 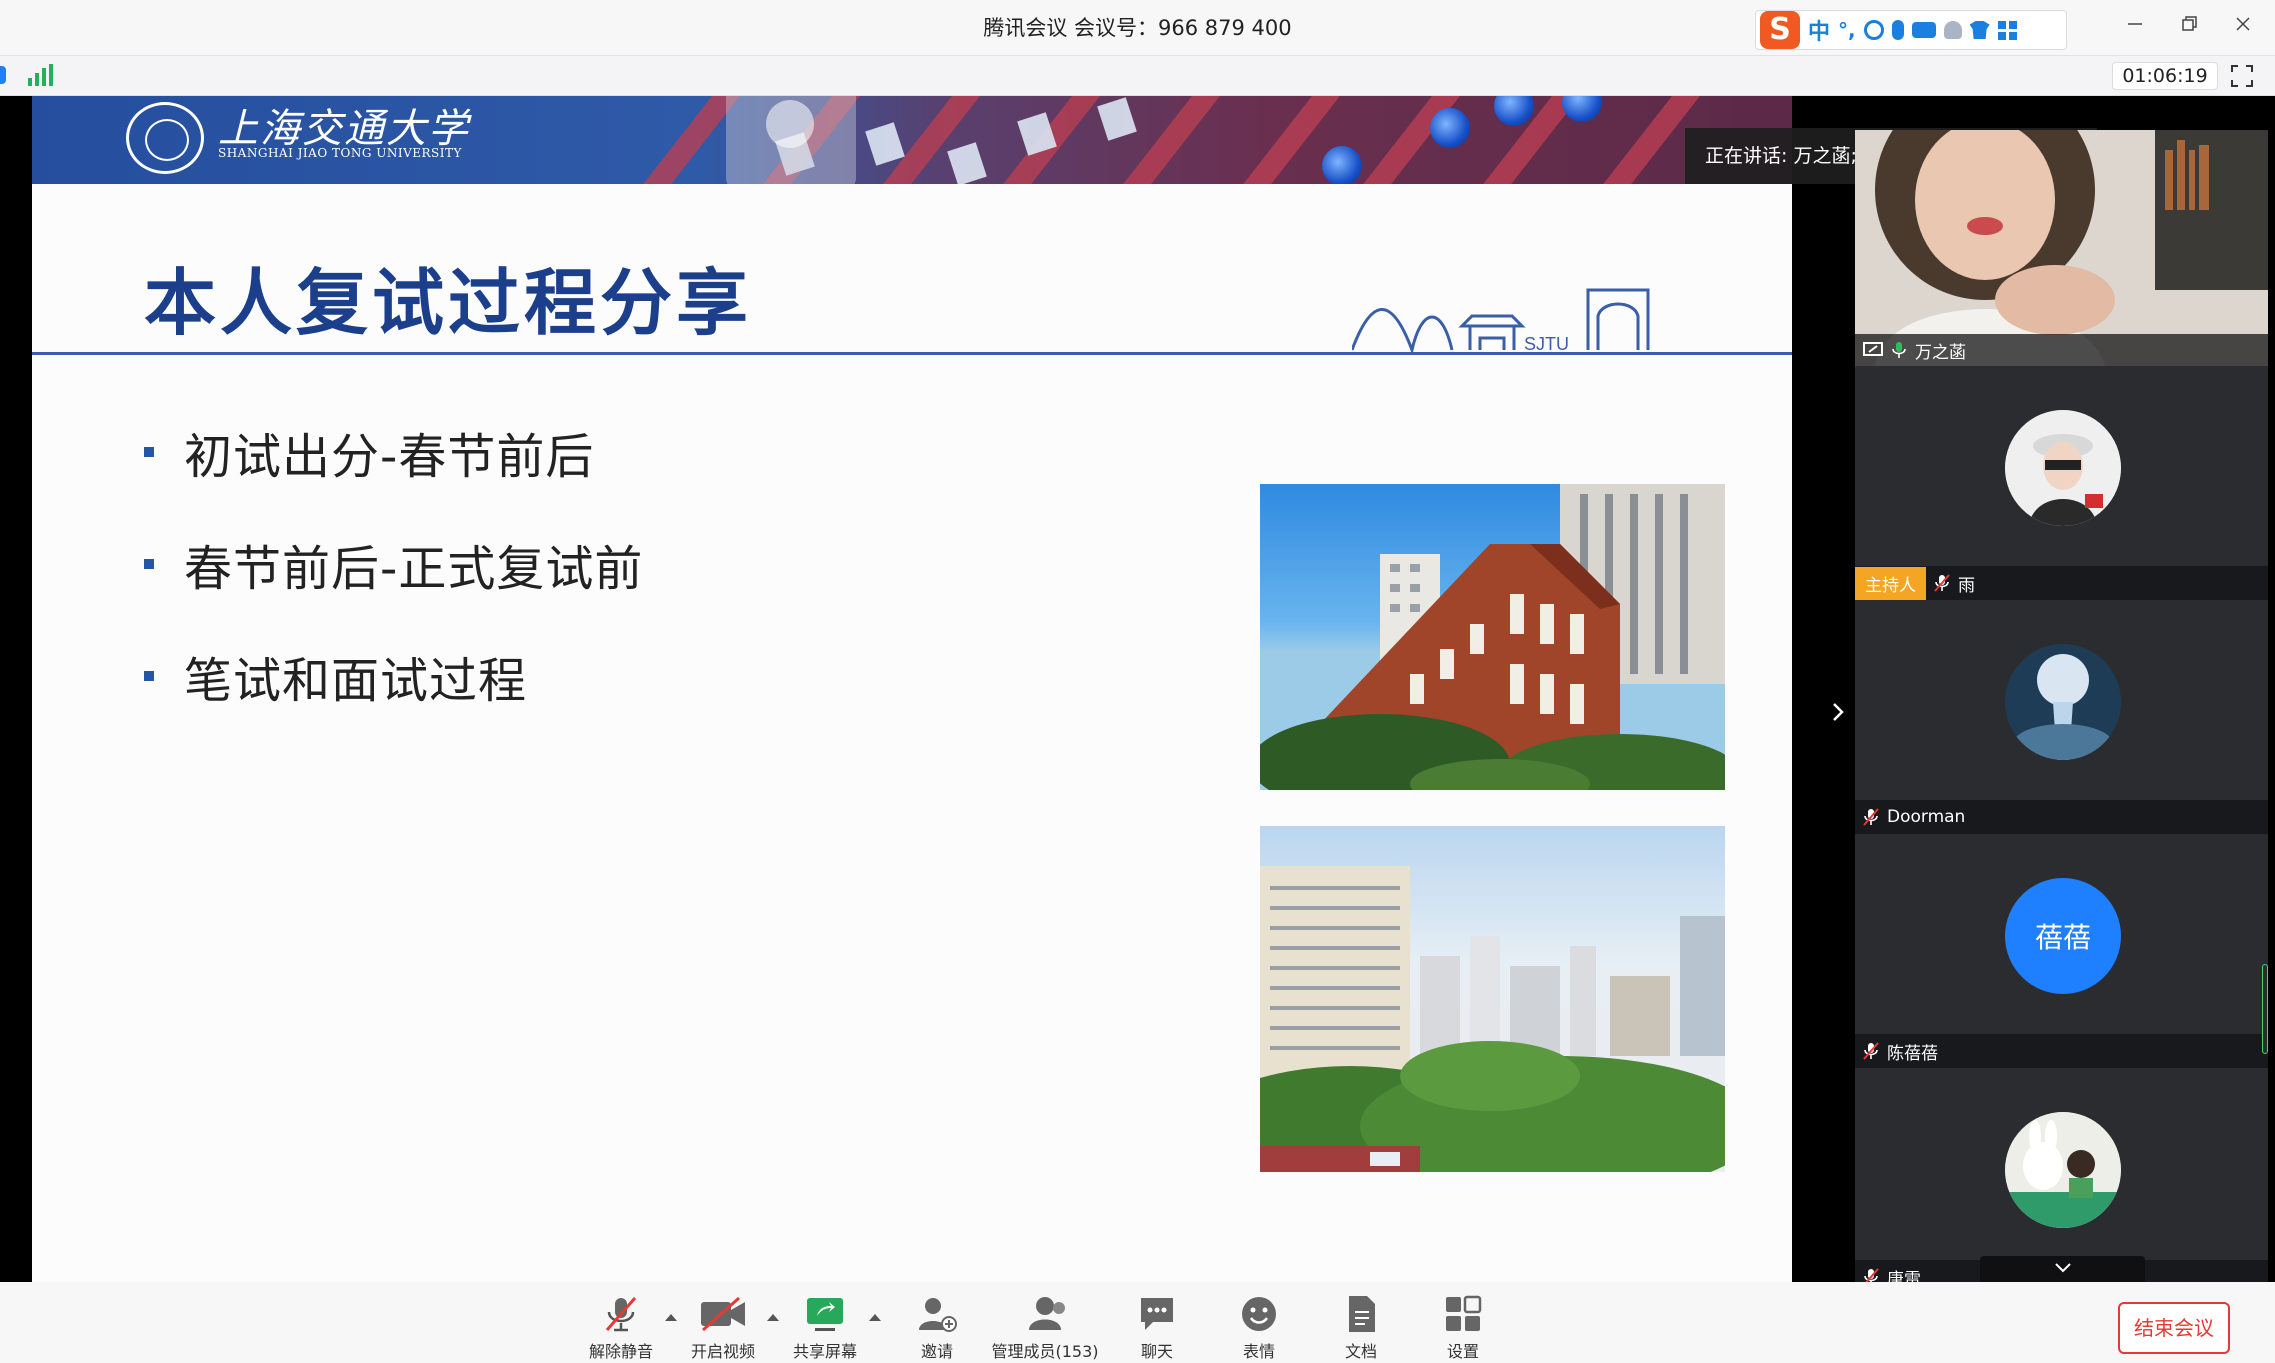 What do you see at coordinates (1897, 30) in the screenshot?
I see `voice-input-icon` at bounding box center [1897, 30].